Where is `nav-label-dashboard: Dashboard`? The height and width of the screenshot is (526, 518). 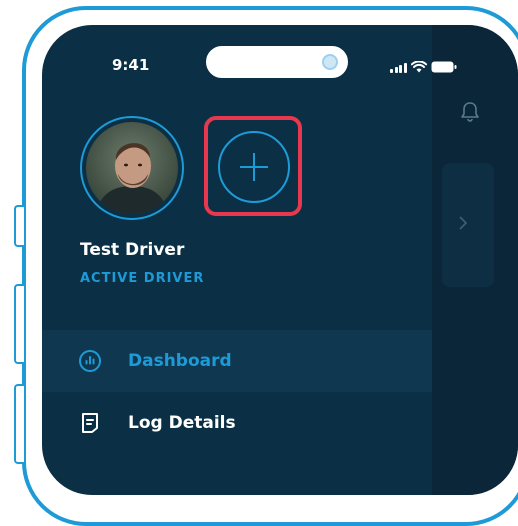 nav-label-dashboard: Dashboard is located at coordinates (180, 361).